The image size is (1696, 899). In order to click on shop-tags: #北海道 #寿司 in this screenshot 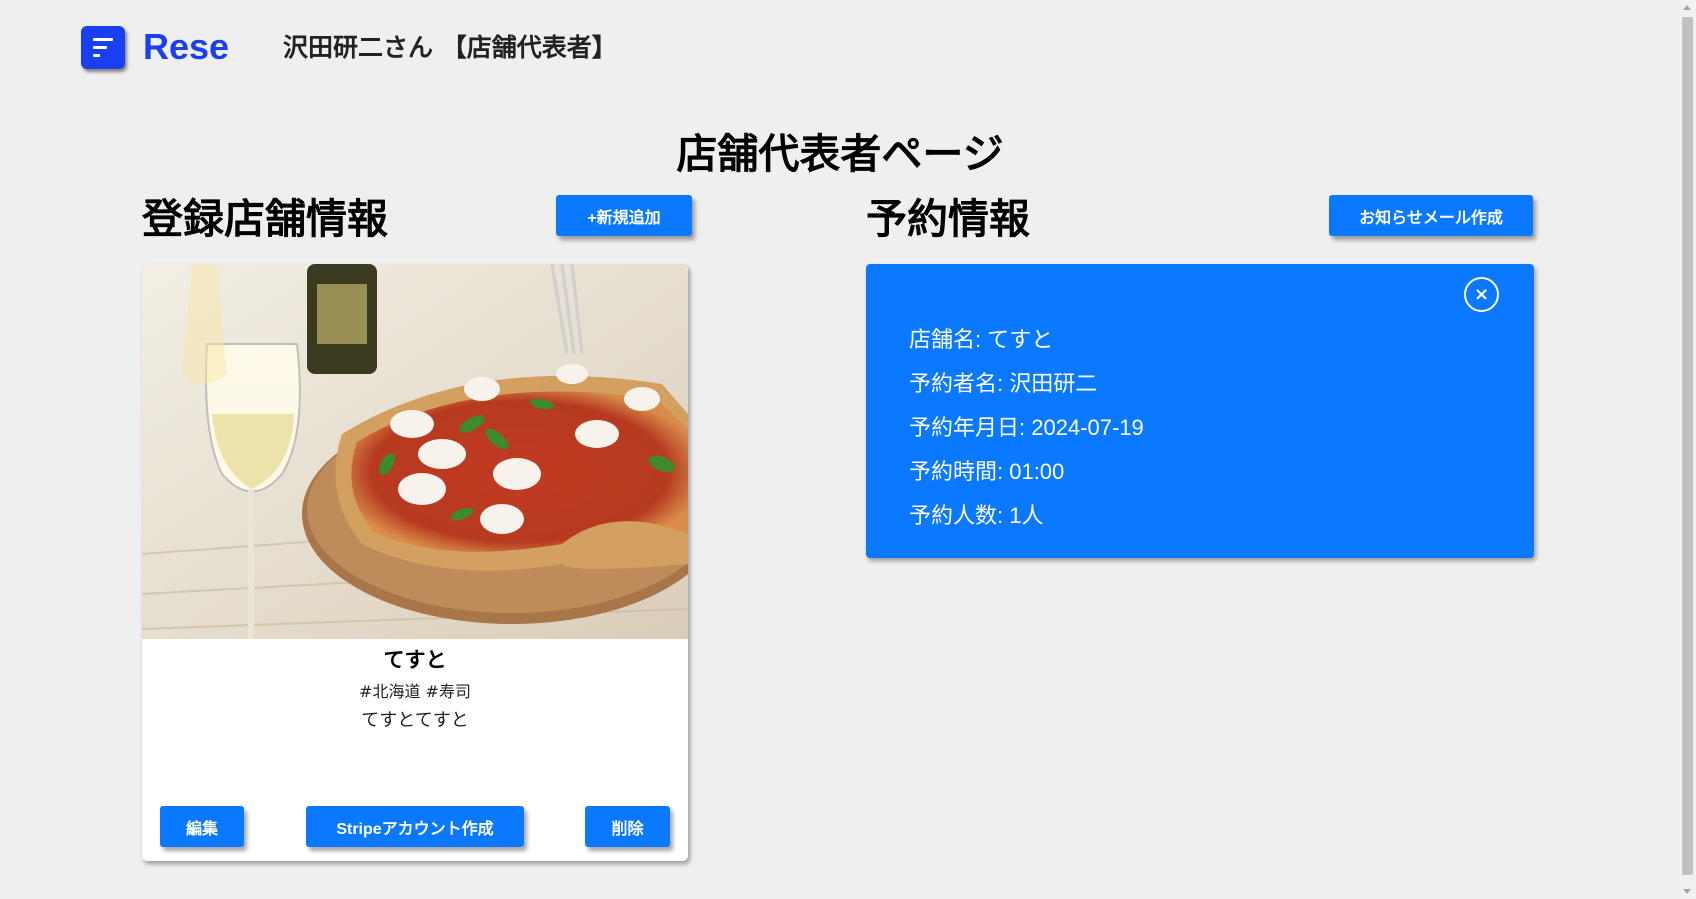, I will do `click(415, 691)`.